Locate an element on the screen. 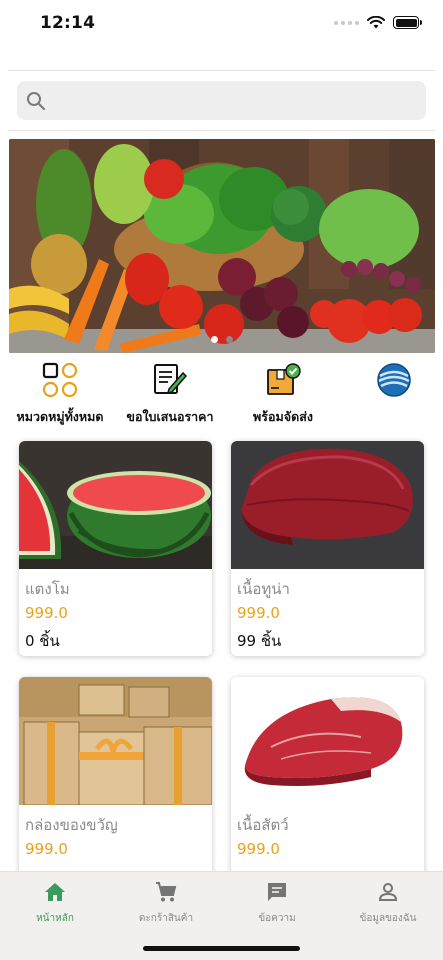 The height and width of the screenshot is (960, 443). category-all: หมวดหมู่ทั้งหมด is located at coordinates (60, 393).